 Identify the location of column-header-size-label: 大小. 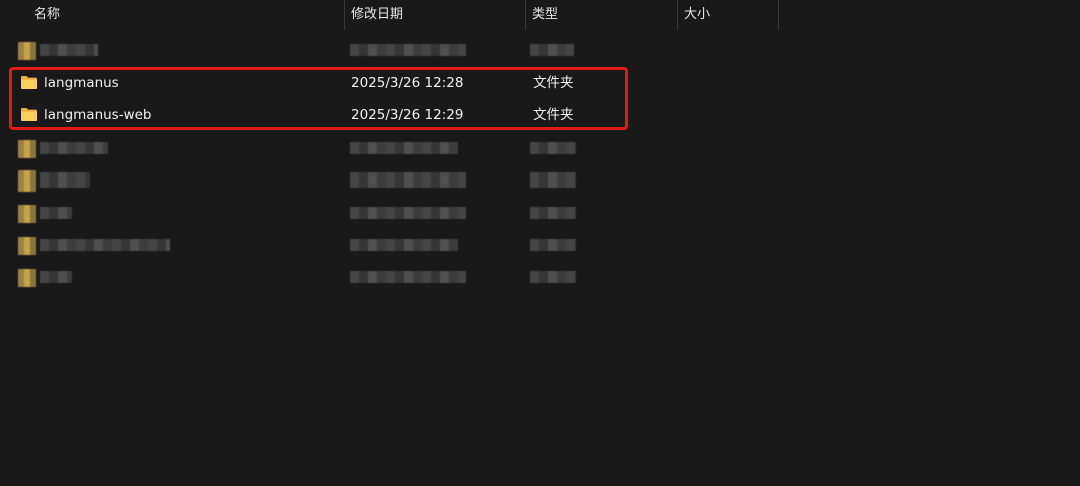
(697, 14).